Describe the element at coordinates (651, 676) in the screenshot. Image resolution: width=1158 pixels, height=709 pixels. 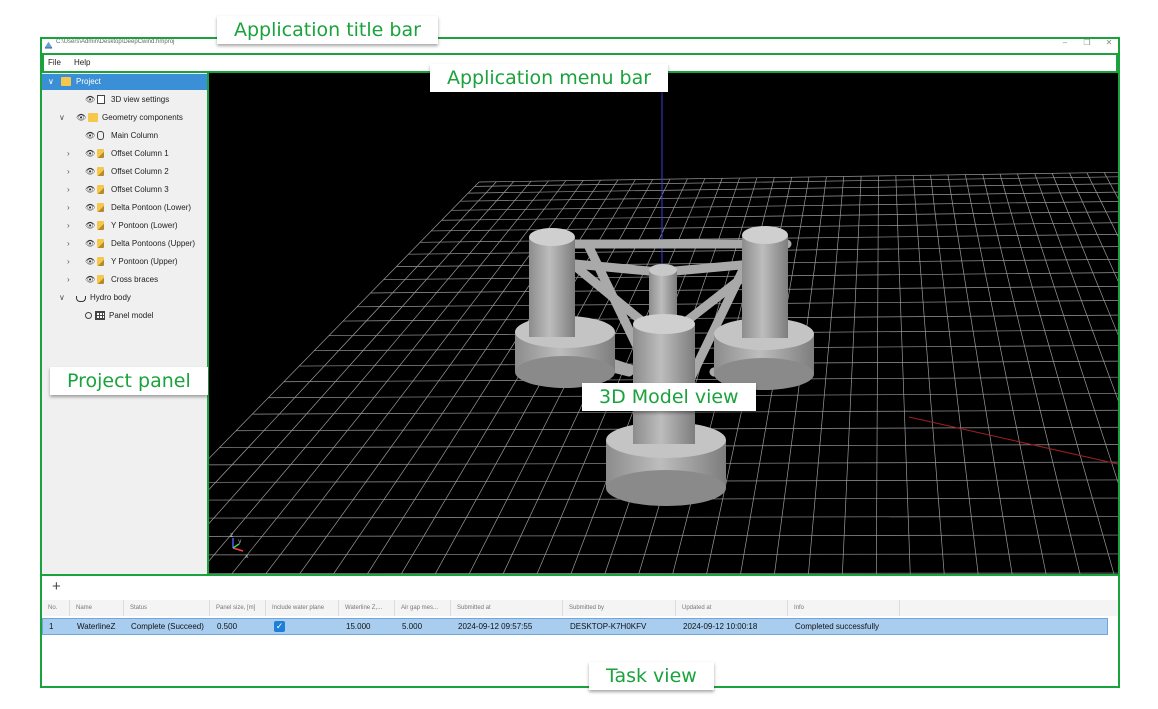
I see `callout-task-view: Task view` at that location.